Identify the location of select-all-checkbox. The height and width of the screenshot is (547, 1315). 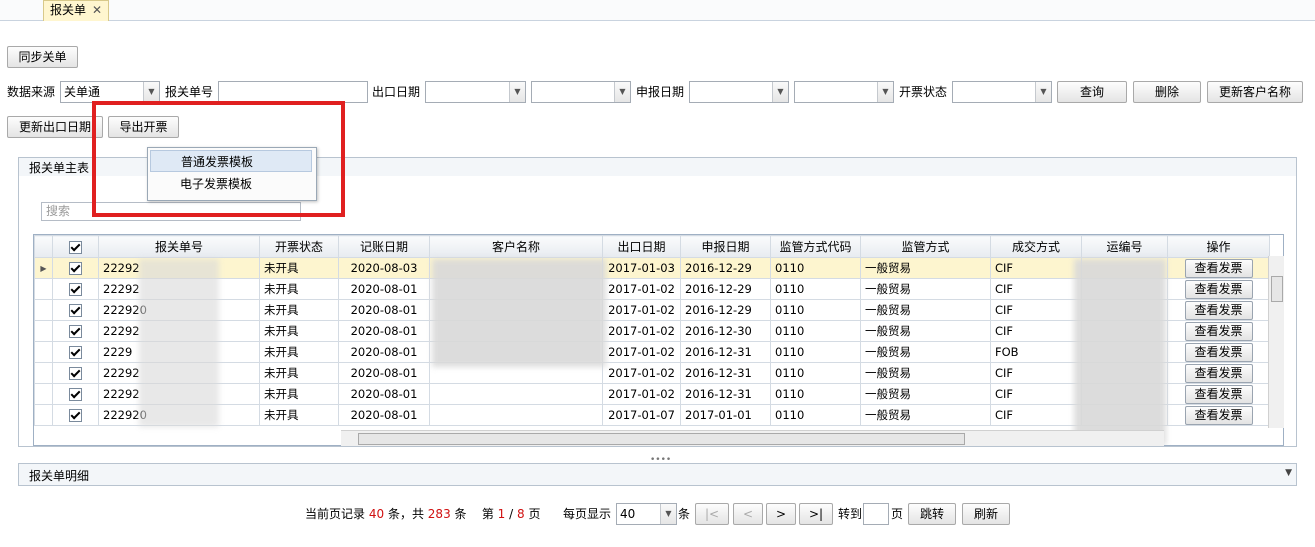
(75, 247).